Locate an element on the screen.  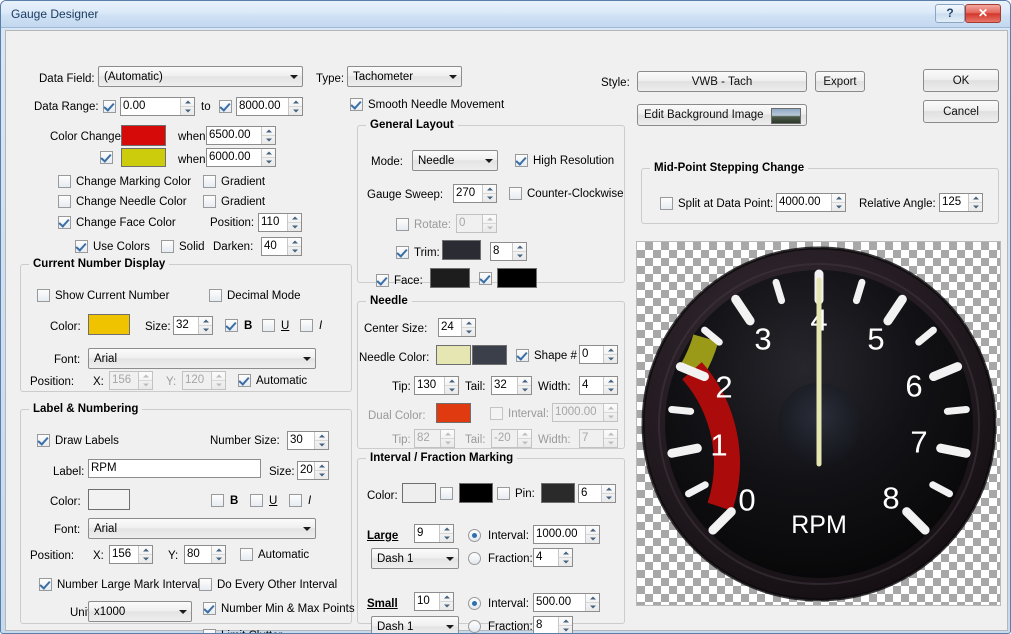
label-x-spinner: 156 is located at coordinates (131, 554).